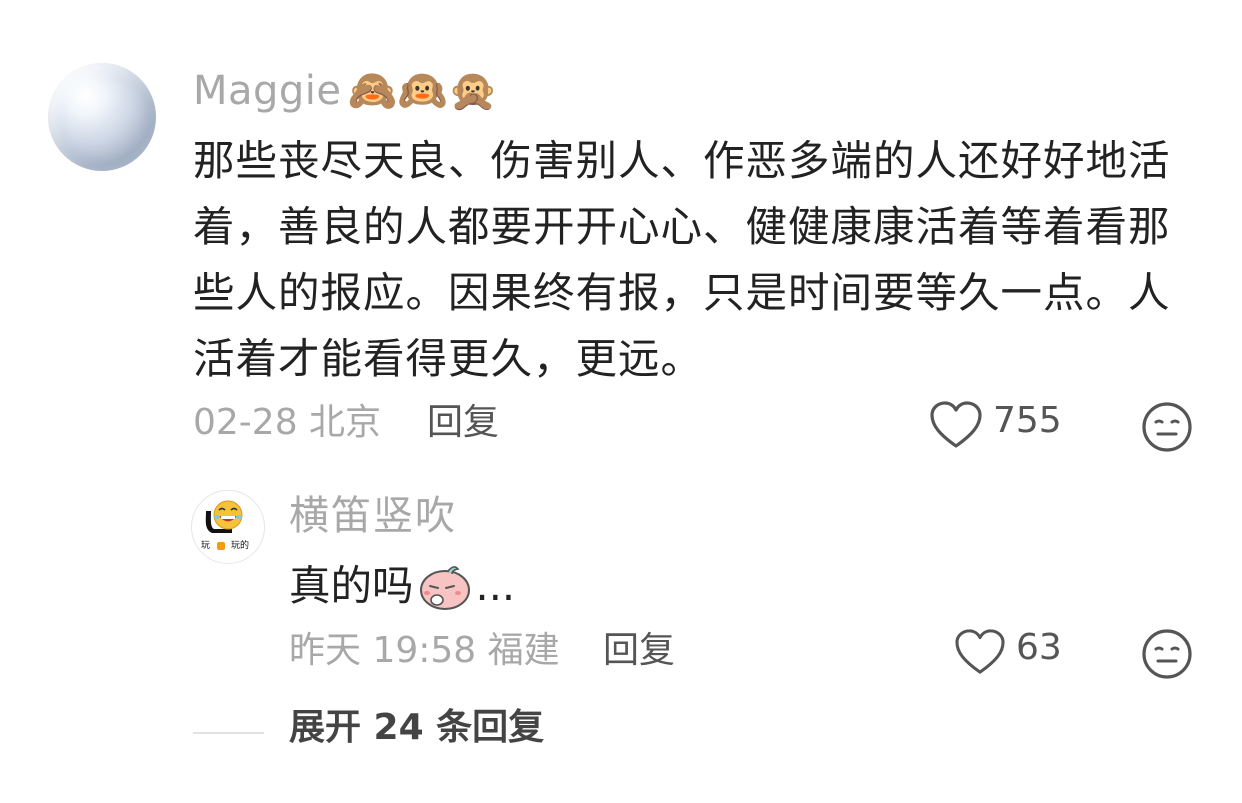 This screenshot has width=1242, height=803. I want to click on commenter-name: Maggie 🙈🙉🙊, so click(345, 91).